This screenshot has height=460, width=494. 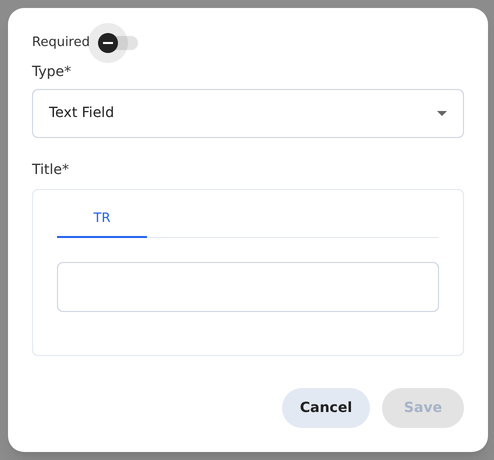 What do you see at coordinates (442, 113) in the screenshot?
I see `caret-icon` at bounding box center [442, 113].